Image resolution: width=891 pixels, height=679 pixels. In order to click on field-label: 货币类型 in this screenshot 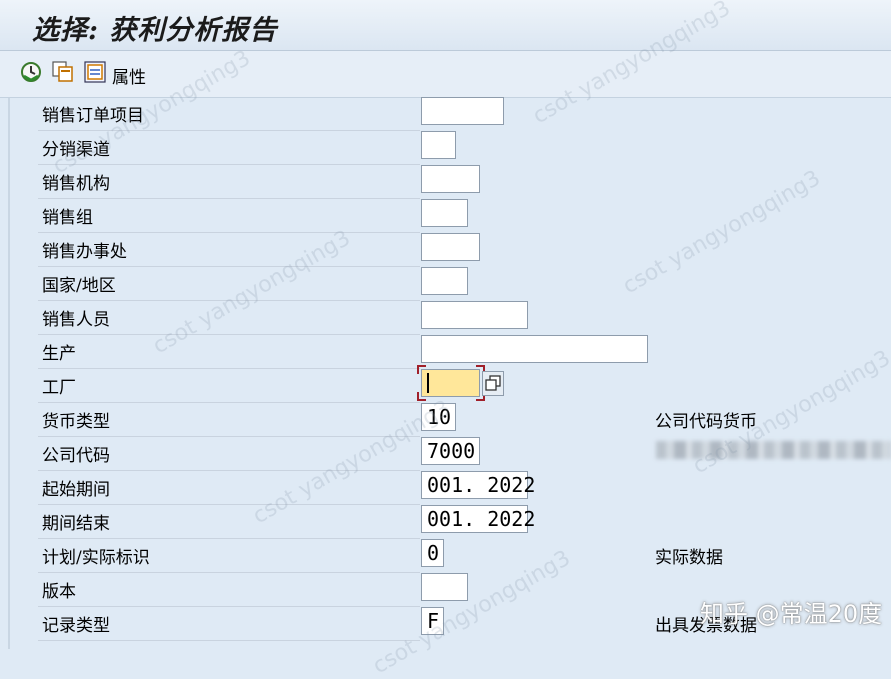, I will do `click(76, 422)`.